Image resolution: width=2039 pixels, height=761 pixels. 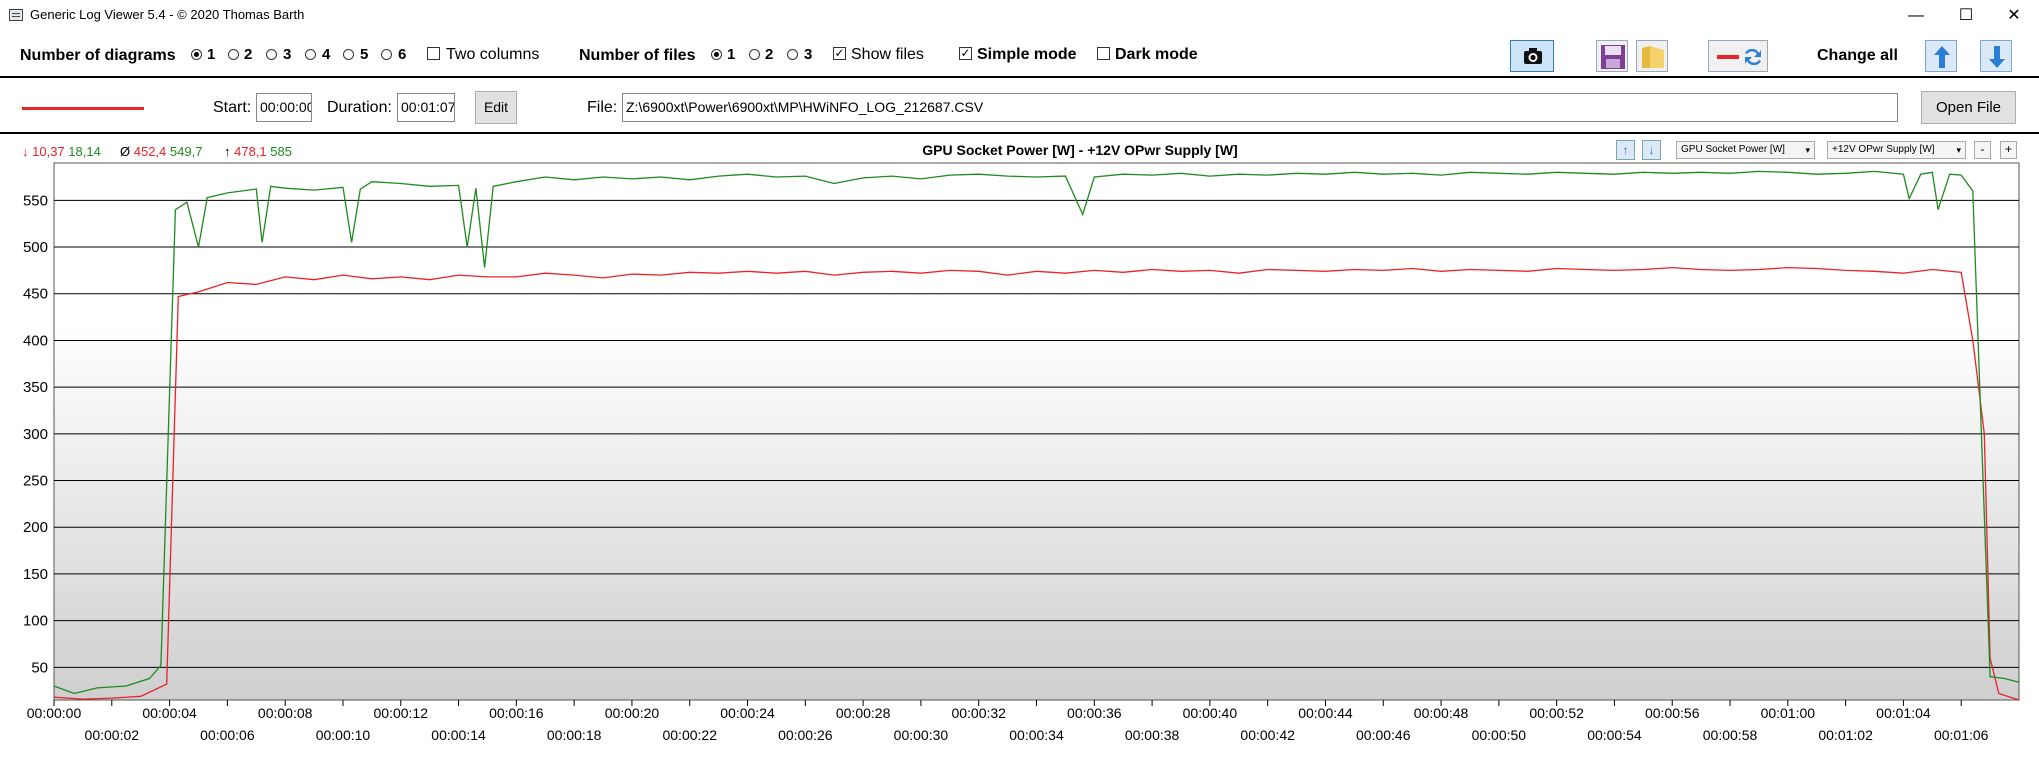 I want to click on remove-diagram-button: -, so click(x=1982, y=150).